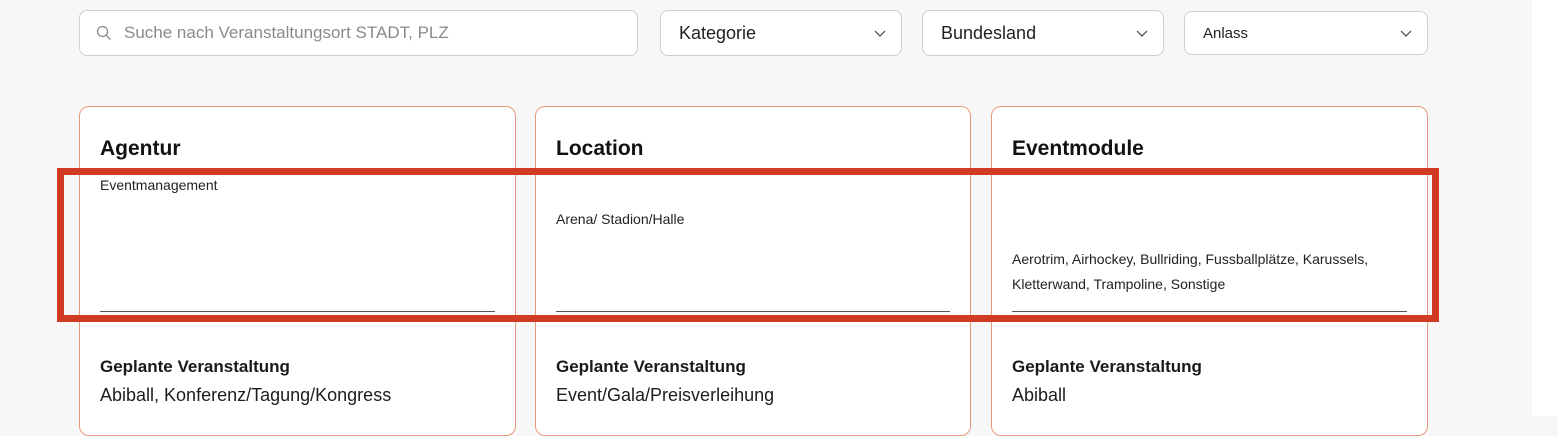  I want to click on card-title: Location, so click(600, 148).